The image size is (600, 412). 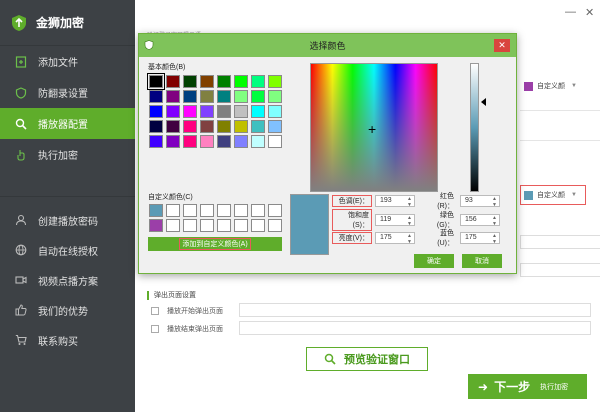 I want to click on sidebar-item-vod-plan: 视频点播方案, so click(x=67, y=280).